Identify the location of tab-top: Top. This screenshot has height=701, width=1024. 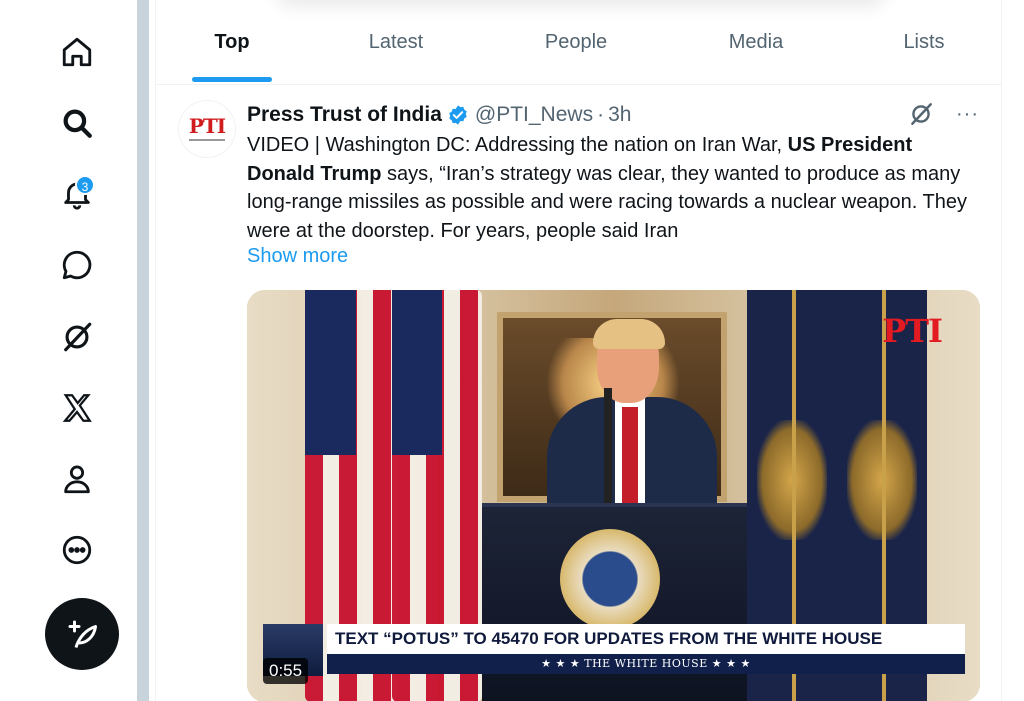
(232, 42).